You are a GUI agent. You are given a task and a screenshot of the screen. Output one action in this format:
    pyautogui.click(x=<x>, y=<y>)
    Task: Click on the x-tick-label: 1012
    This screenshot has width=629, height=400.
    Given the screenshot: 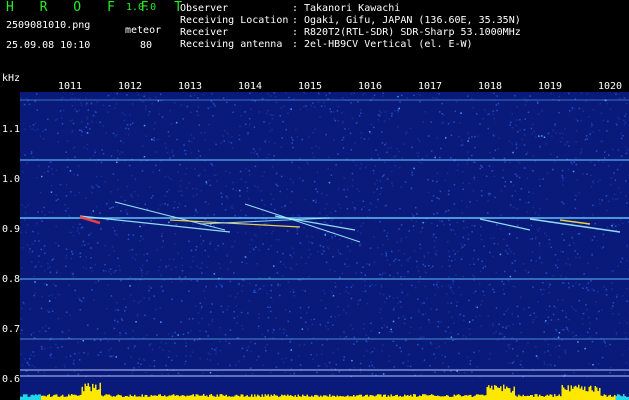 What is the action you would take?
    pyautogui.click(x=130, y=86)
    